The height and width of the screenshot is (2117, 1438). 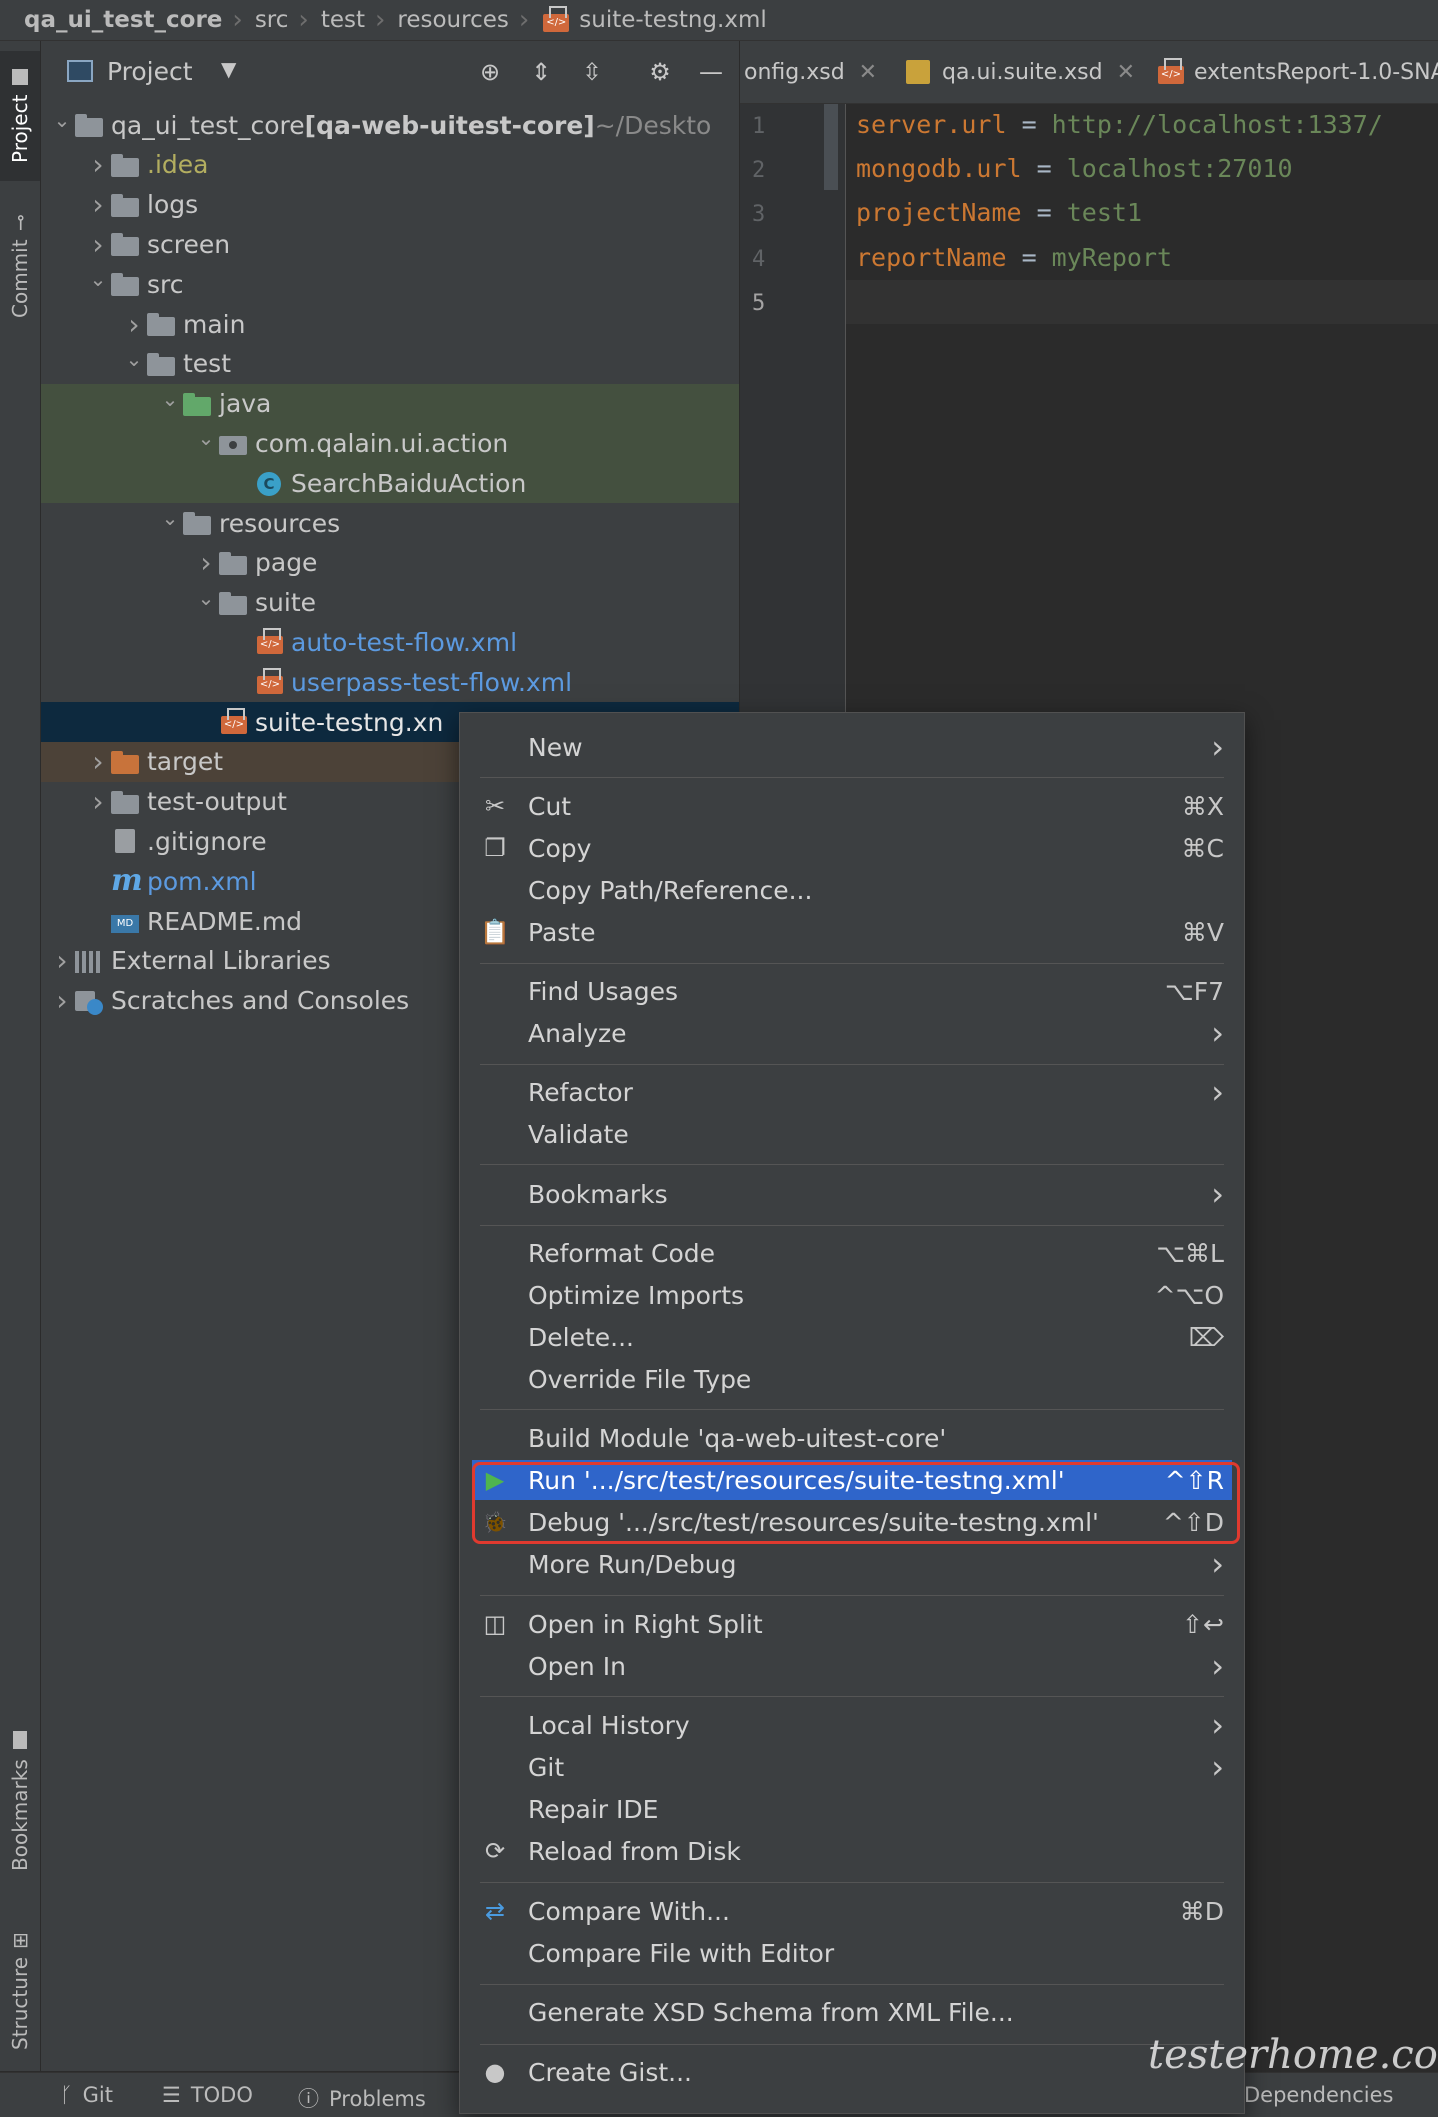 What do you see at coordinates (660, 72) in the screenshot?
I see `gear-icon: ⚙` at bounding box center [660, 72].